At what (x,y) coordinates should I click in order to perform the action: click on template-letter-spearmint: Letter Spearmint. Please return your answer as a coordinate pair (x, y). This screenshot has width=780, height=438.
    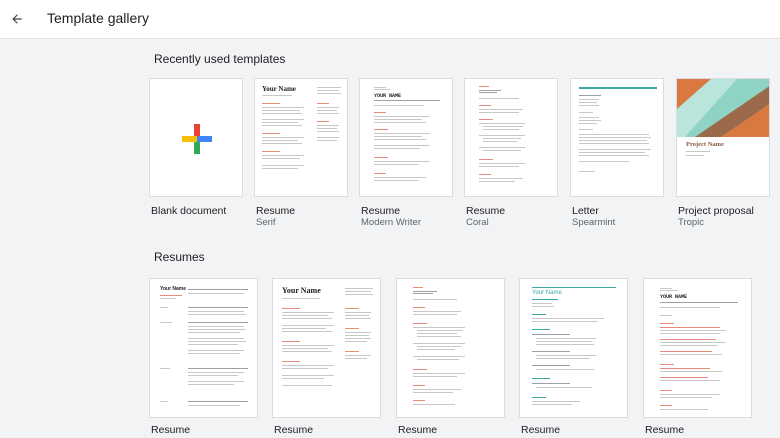
    Looking at the image, I should click on (617, 153).